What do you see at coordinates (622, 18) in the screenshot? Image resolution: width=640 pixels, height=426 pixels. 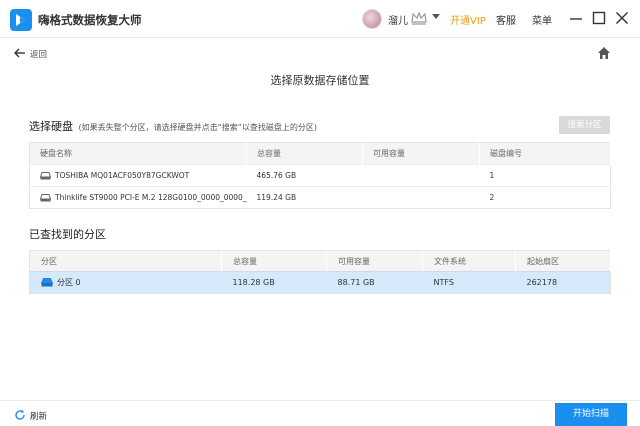 I see `close-icon` at bounding box center [622, 18].